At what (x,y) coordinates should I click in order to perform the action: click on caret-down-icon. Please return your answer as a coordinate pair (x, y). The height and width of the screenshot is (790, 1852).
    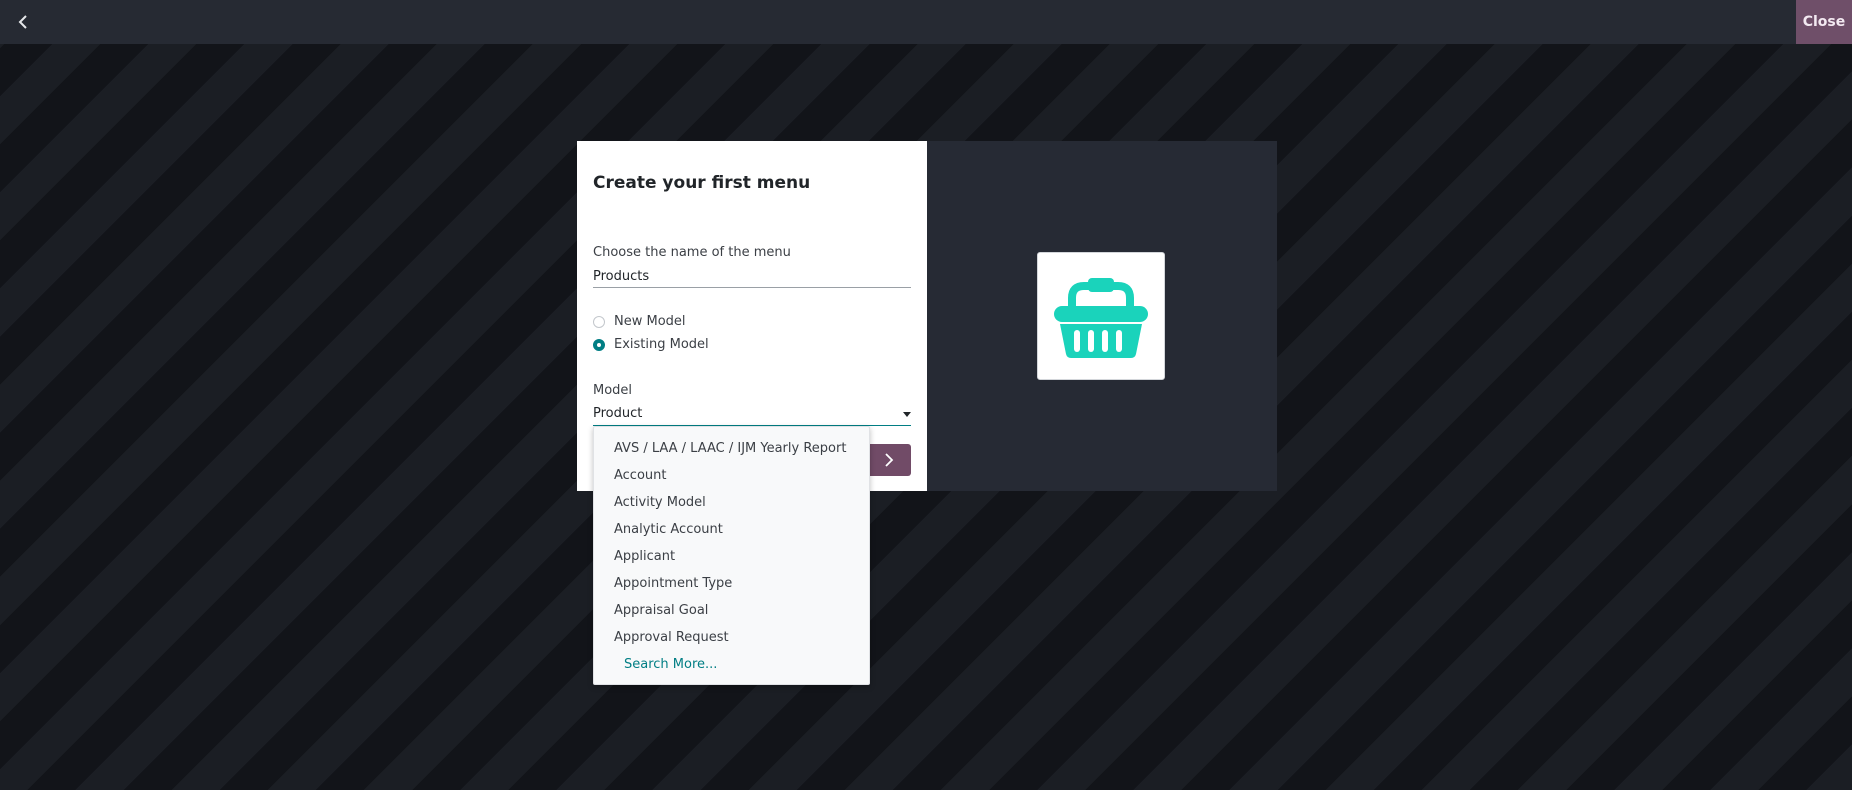
    Looking at the image, I should click on (907, 414).